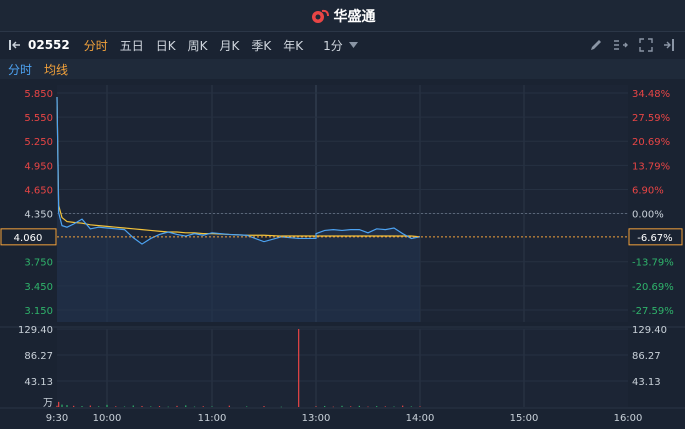 The width and height of the screenshot is (685, 429). I want to click on time-tick-label: 11:00, so click(212, 418).